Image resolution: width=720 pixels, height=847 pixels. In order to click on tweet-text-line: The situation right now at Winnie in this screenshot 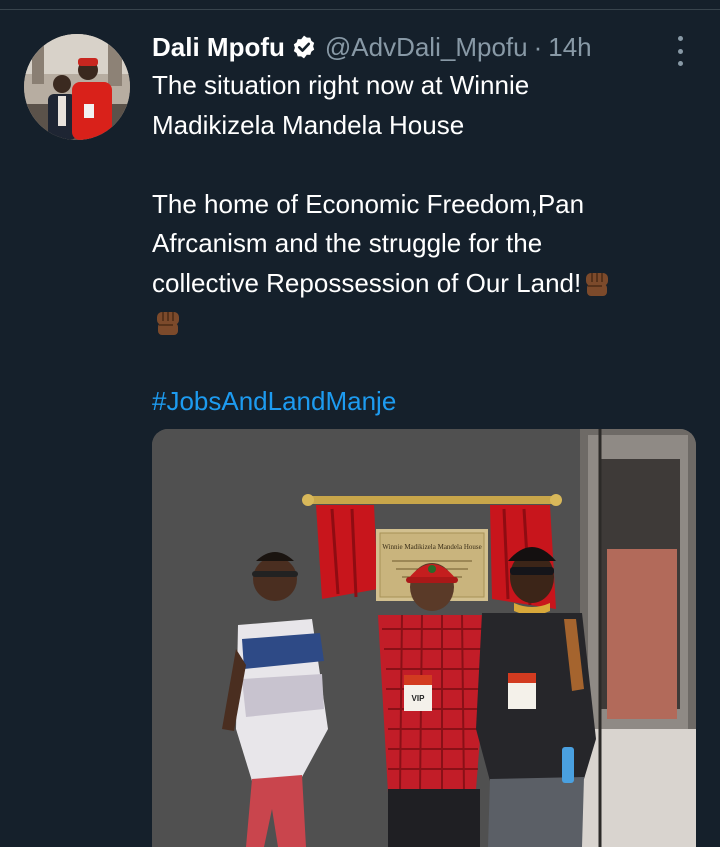, I will do `click(341, 85)`.